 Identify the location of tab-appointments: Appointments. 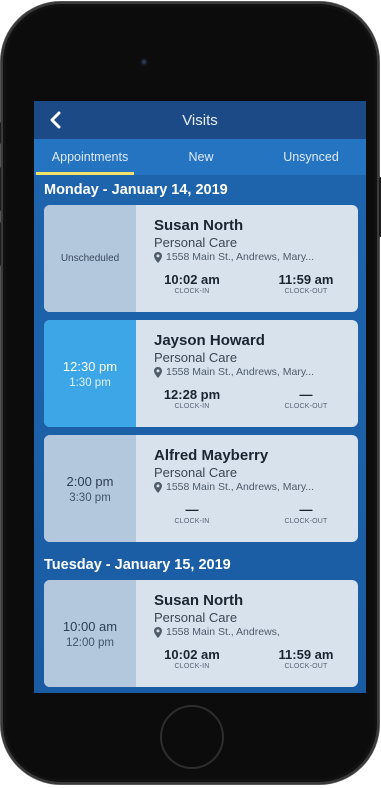
(90, 157).